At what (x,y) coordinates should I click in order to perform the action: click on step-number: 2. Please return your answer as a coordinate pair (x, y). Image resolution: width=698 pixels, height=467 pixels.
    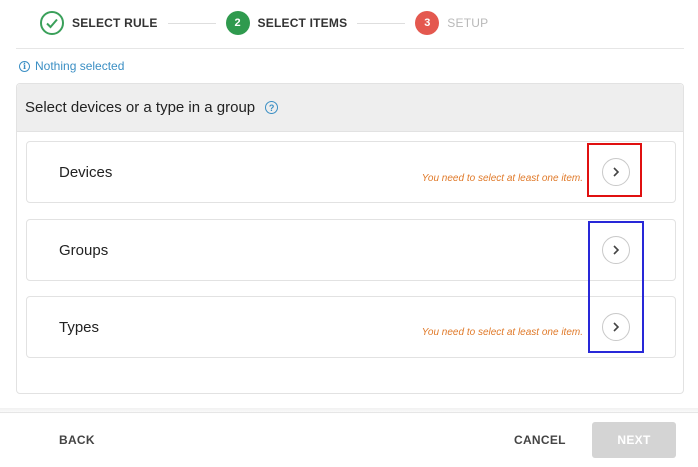
    Looking at the image, I should click on (237, 23).